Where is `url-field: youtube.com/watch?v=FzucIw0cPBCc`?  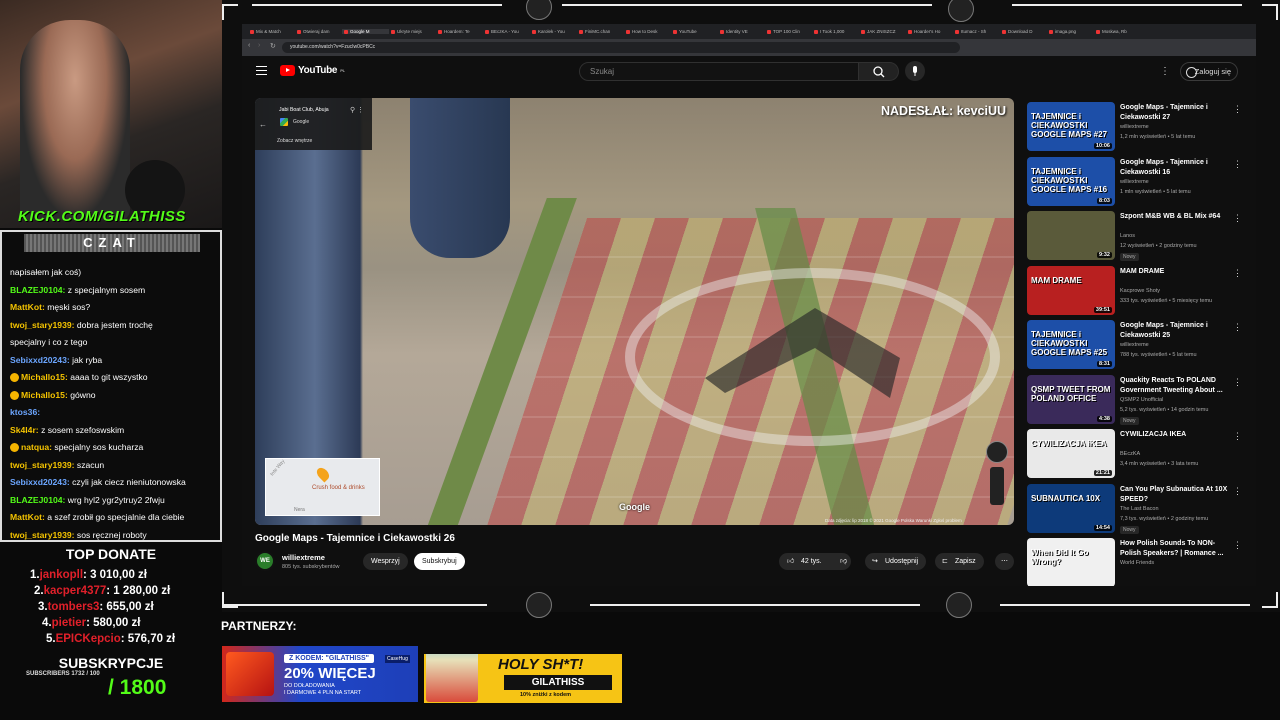 url-field: youtube.com/watch?v=FzucIw0cPBCc is located at coordinates (621, 47).